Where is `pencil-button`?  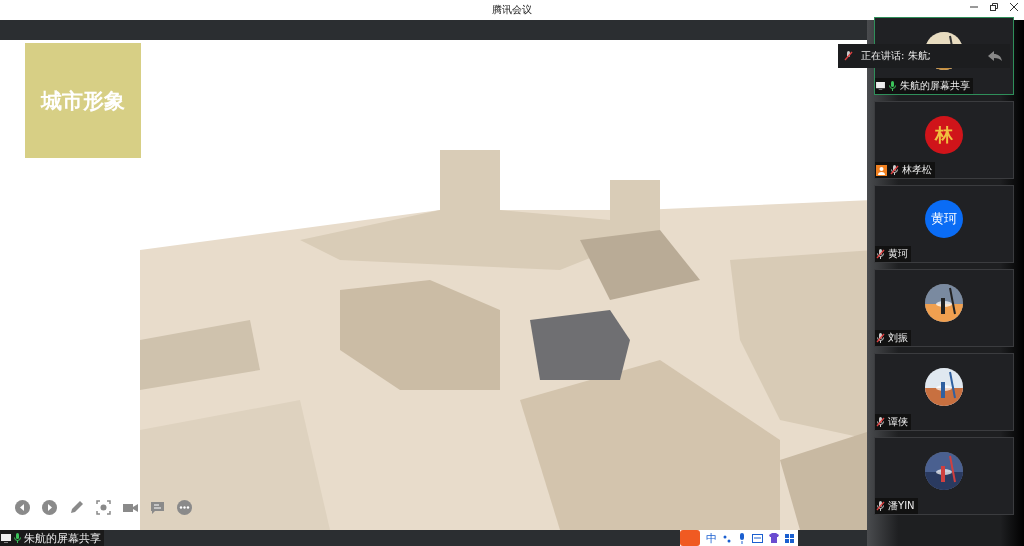 pencil-button is located at coordinates (76, 507).